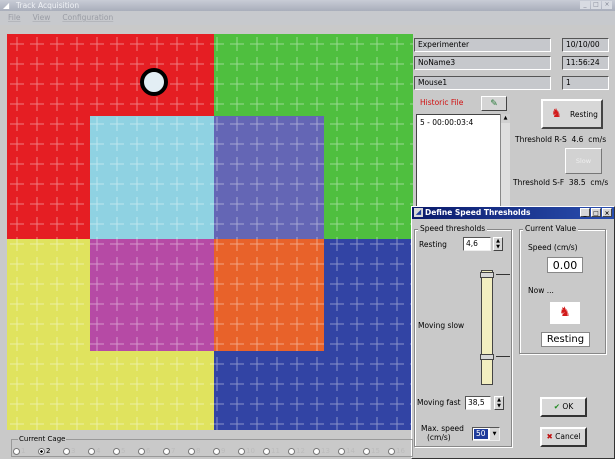 Image resolution: width=615 pixels, height=459 pixels. Describe the element at coordinates (585, 45) in the screenshot. I see `date-field: 10/10/00` at that location.